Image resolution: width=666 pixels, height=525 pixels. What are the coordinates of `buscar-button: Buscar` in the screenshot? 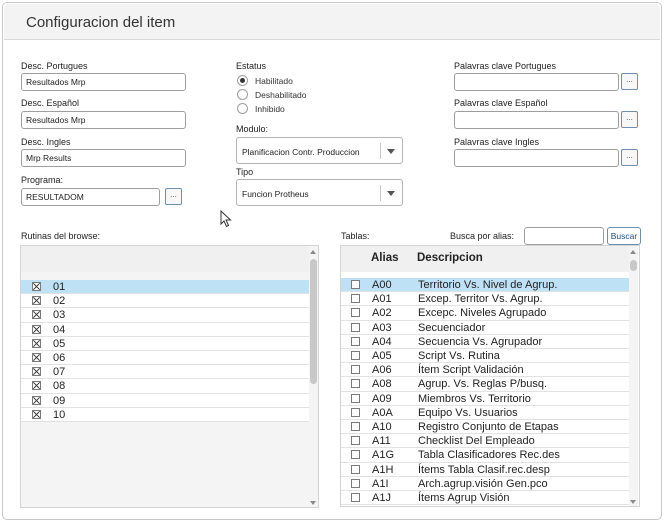 It's located at (624, 236).